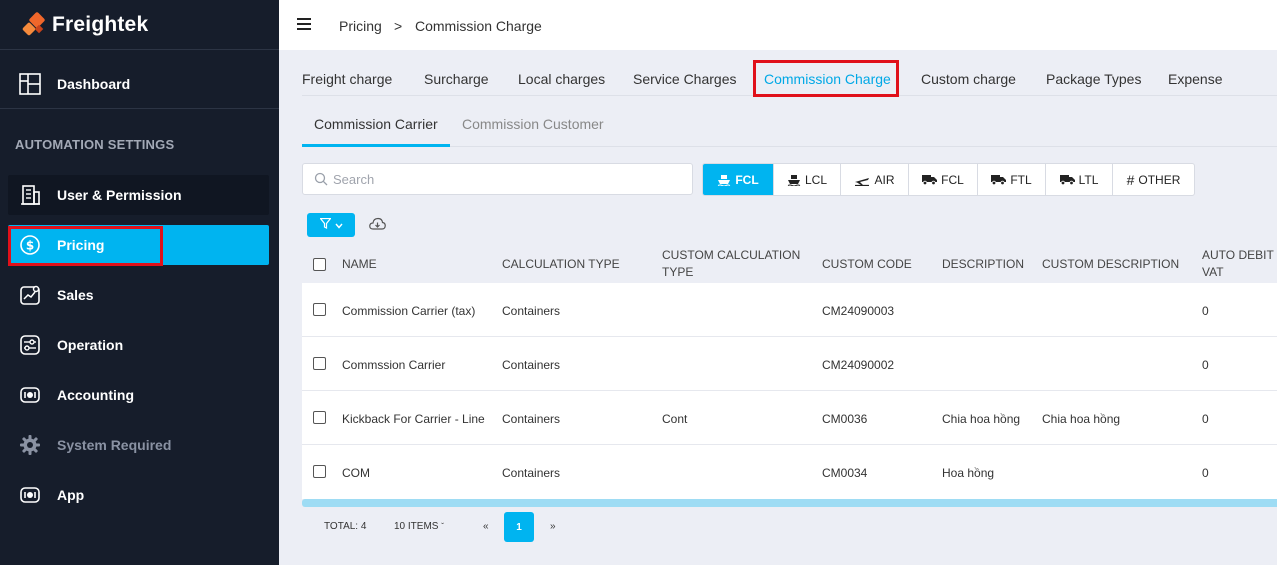  Describe the element at coordinates (345, 526) in the screenshot. I see `total-count: TOTAL: 4` at that location.